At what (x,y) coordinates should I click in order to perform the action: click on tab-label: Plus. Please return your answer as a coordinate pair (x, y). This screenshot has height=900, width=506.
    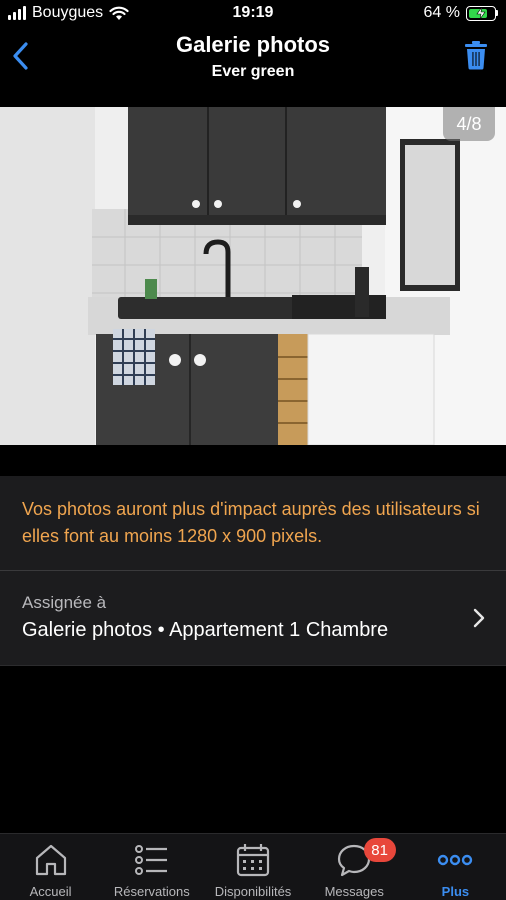
    Looking at the image, I should click on (455, 891).